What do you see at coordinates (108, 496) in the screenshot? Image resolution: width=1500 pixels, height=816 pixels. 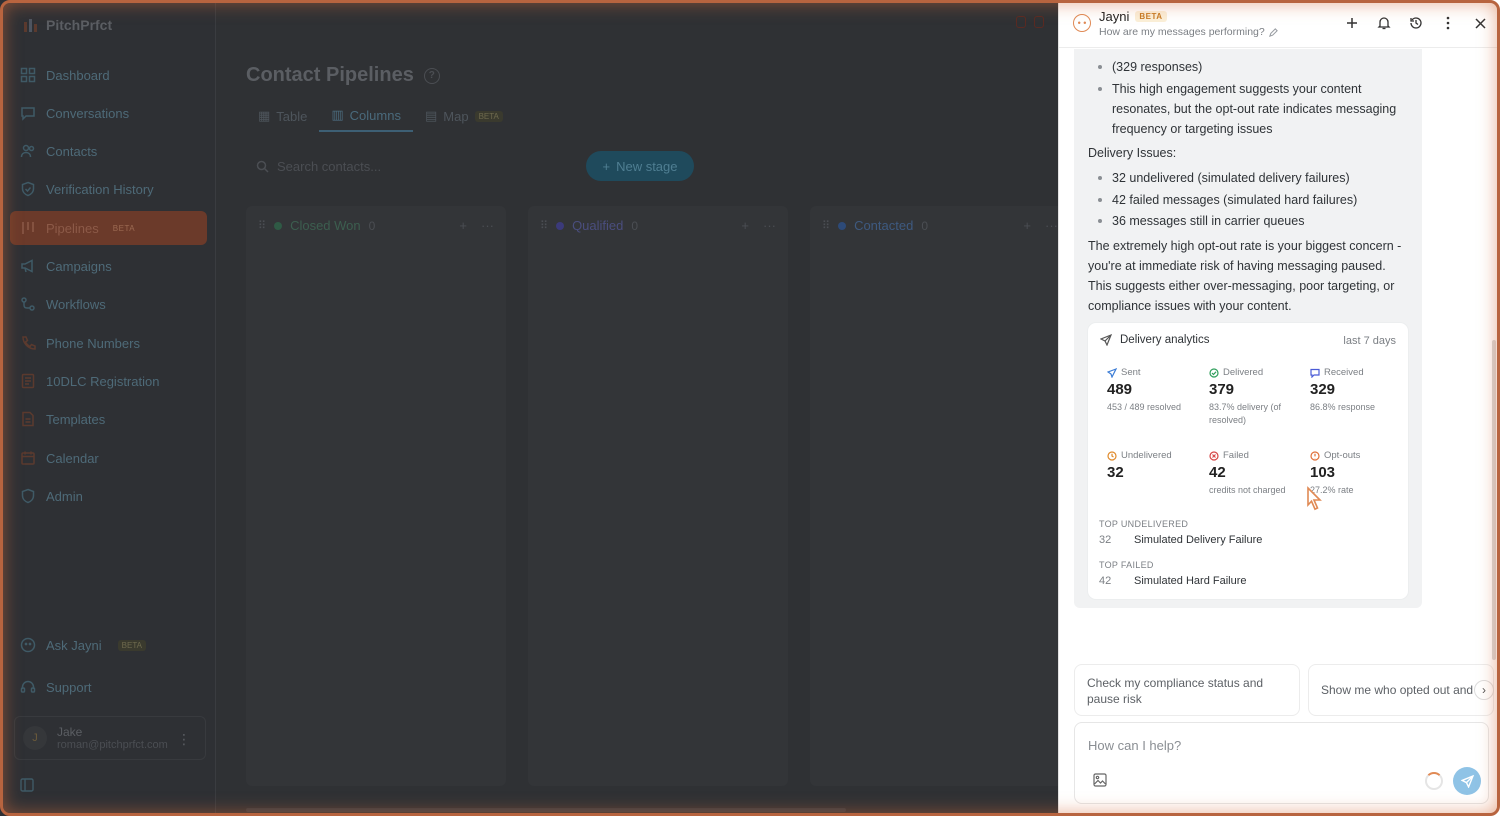 I see `sidebar-item-admin: Admin` at bounding box center [108, 496].